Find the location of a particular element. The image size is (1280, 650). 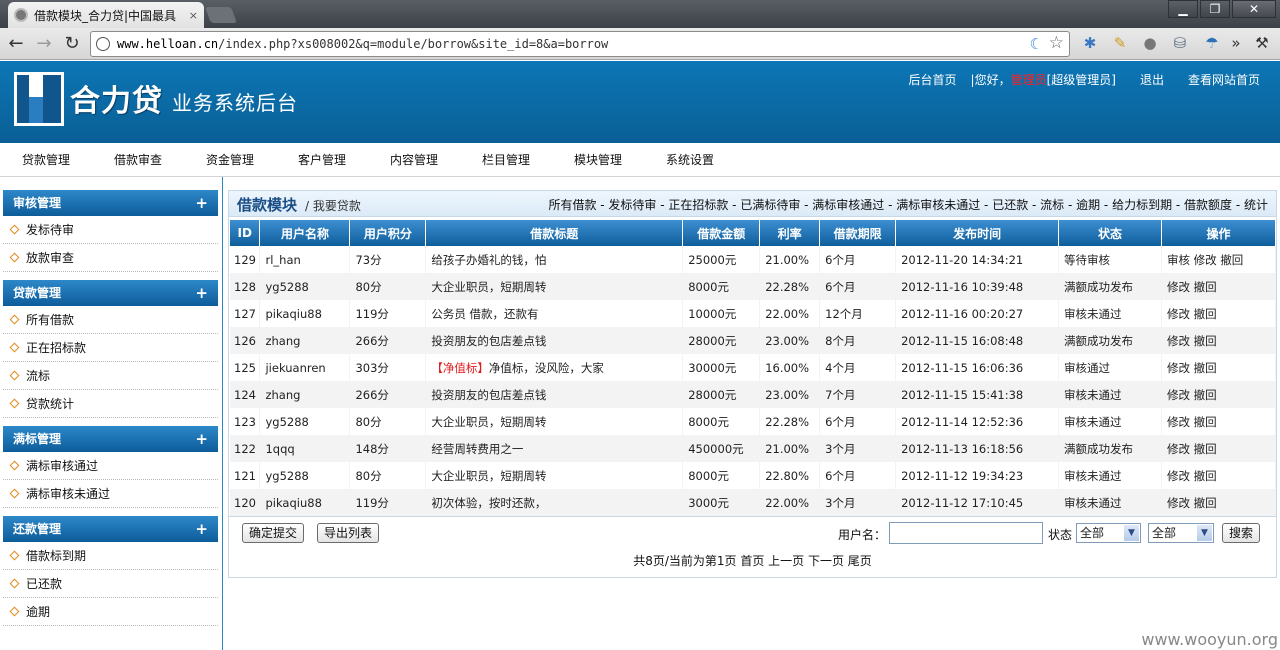

nav-item: 资金管理 is located at coordinates (252, 159).